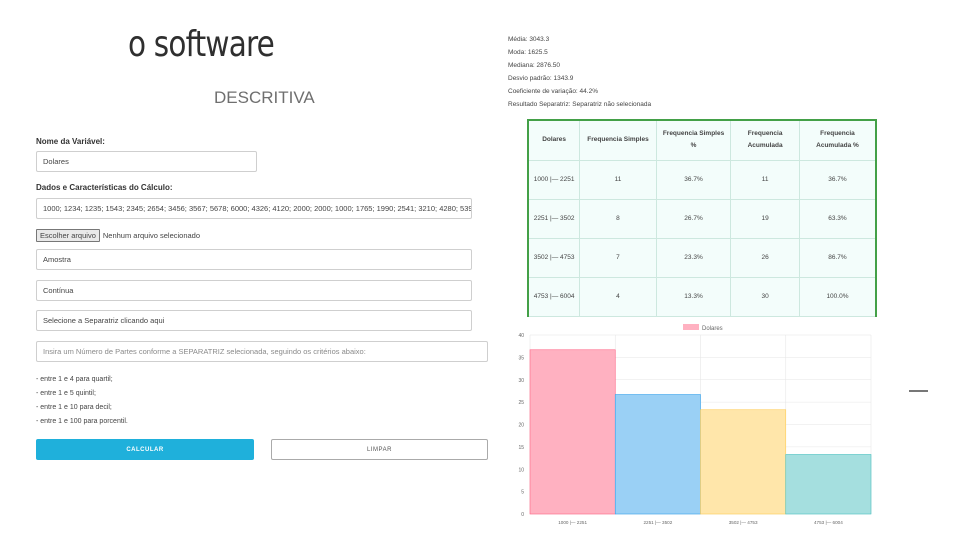  I want to click on file-status: Nenhum arquivo selecionado, so click(151, 235).